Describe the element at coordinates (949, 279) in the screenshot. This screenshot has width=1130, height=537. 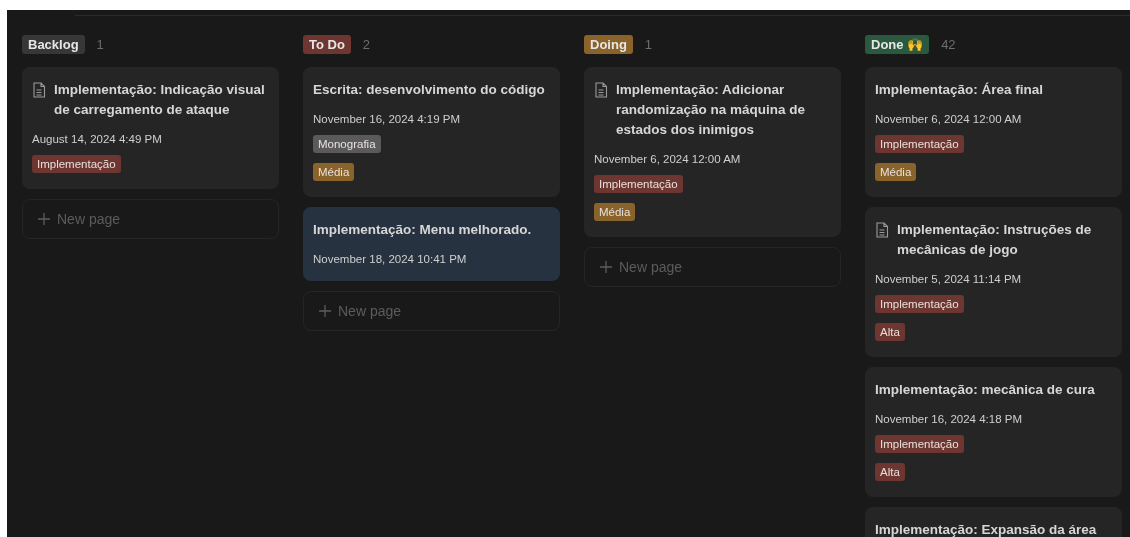
I see `card-date: November 5, 2024 11:14 PM` at that location.